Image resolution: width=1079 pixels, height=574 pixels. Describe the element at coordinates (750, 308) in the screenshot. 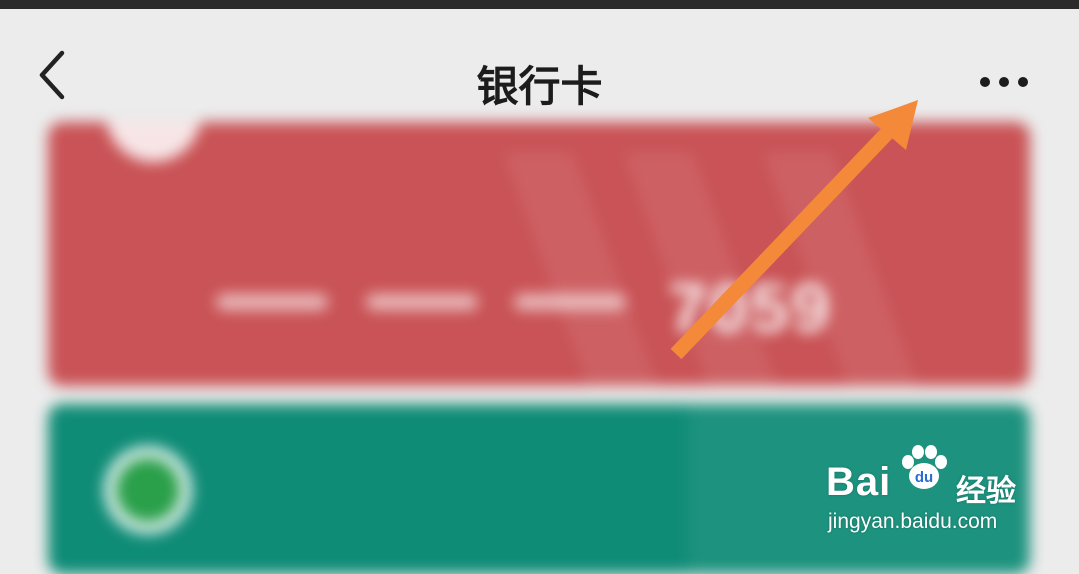

I see `card-number-tail: 7059` at that location.